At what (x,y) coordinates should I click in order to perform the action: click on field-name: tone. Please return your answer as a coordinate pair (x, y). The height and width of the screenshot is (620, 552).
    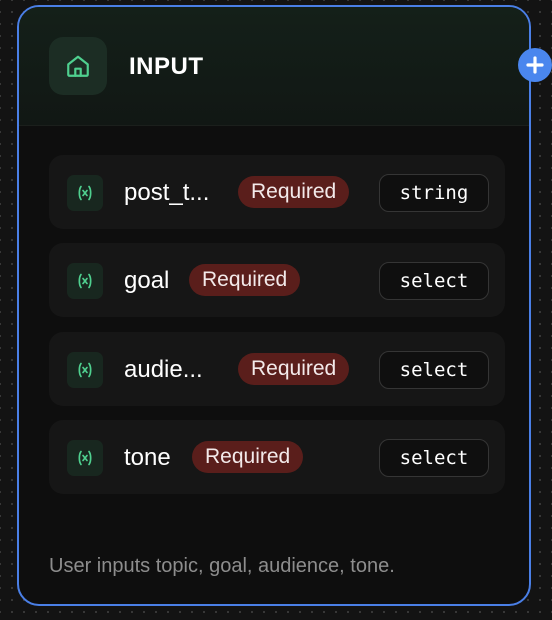
    Looking at the image, I should click on (147, 457).